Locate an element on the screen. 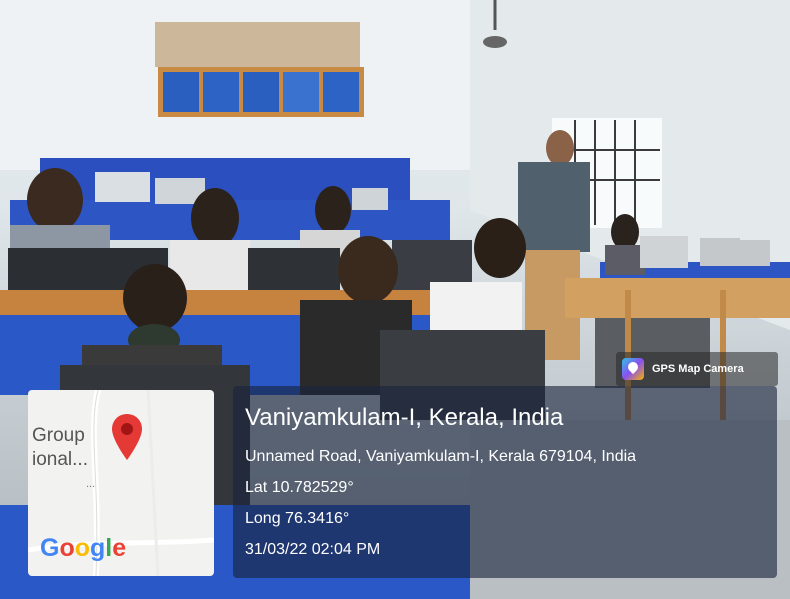 This screenshot has width=790, height=599. latitude-line: Lat 10.782529° is located at coordinates (299, 487).